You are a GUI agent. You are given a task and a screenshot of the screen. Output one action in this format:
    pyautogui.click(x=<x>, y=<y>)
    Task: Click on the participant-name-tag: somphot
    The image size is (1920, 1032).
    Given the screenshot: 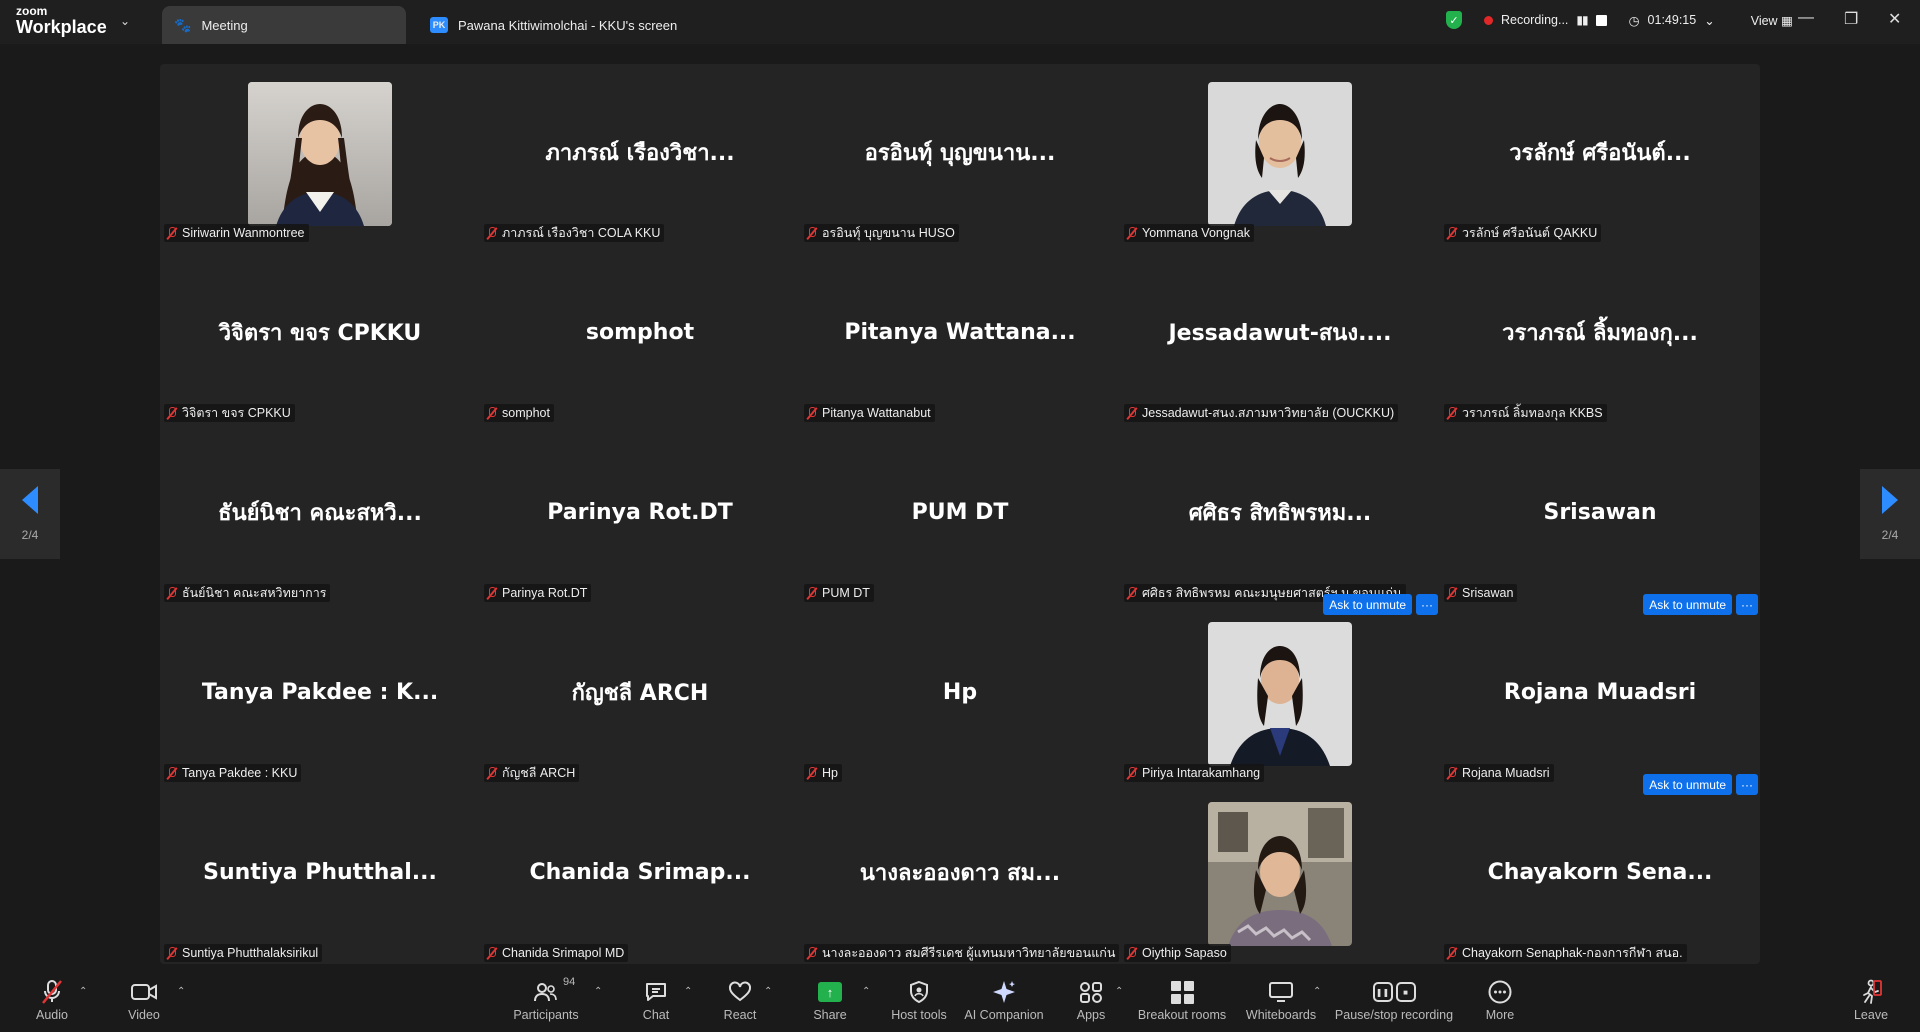 What is the action you would take?
    pyautogui.click(x=519, y=413)
    